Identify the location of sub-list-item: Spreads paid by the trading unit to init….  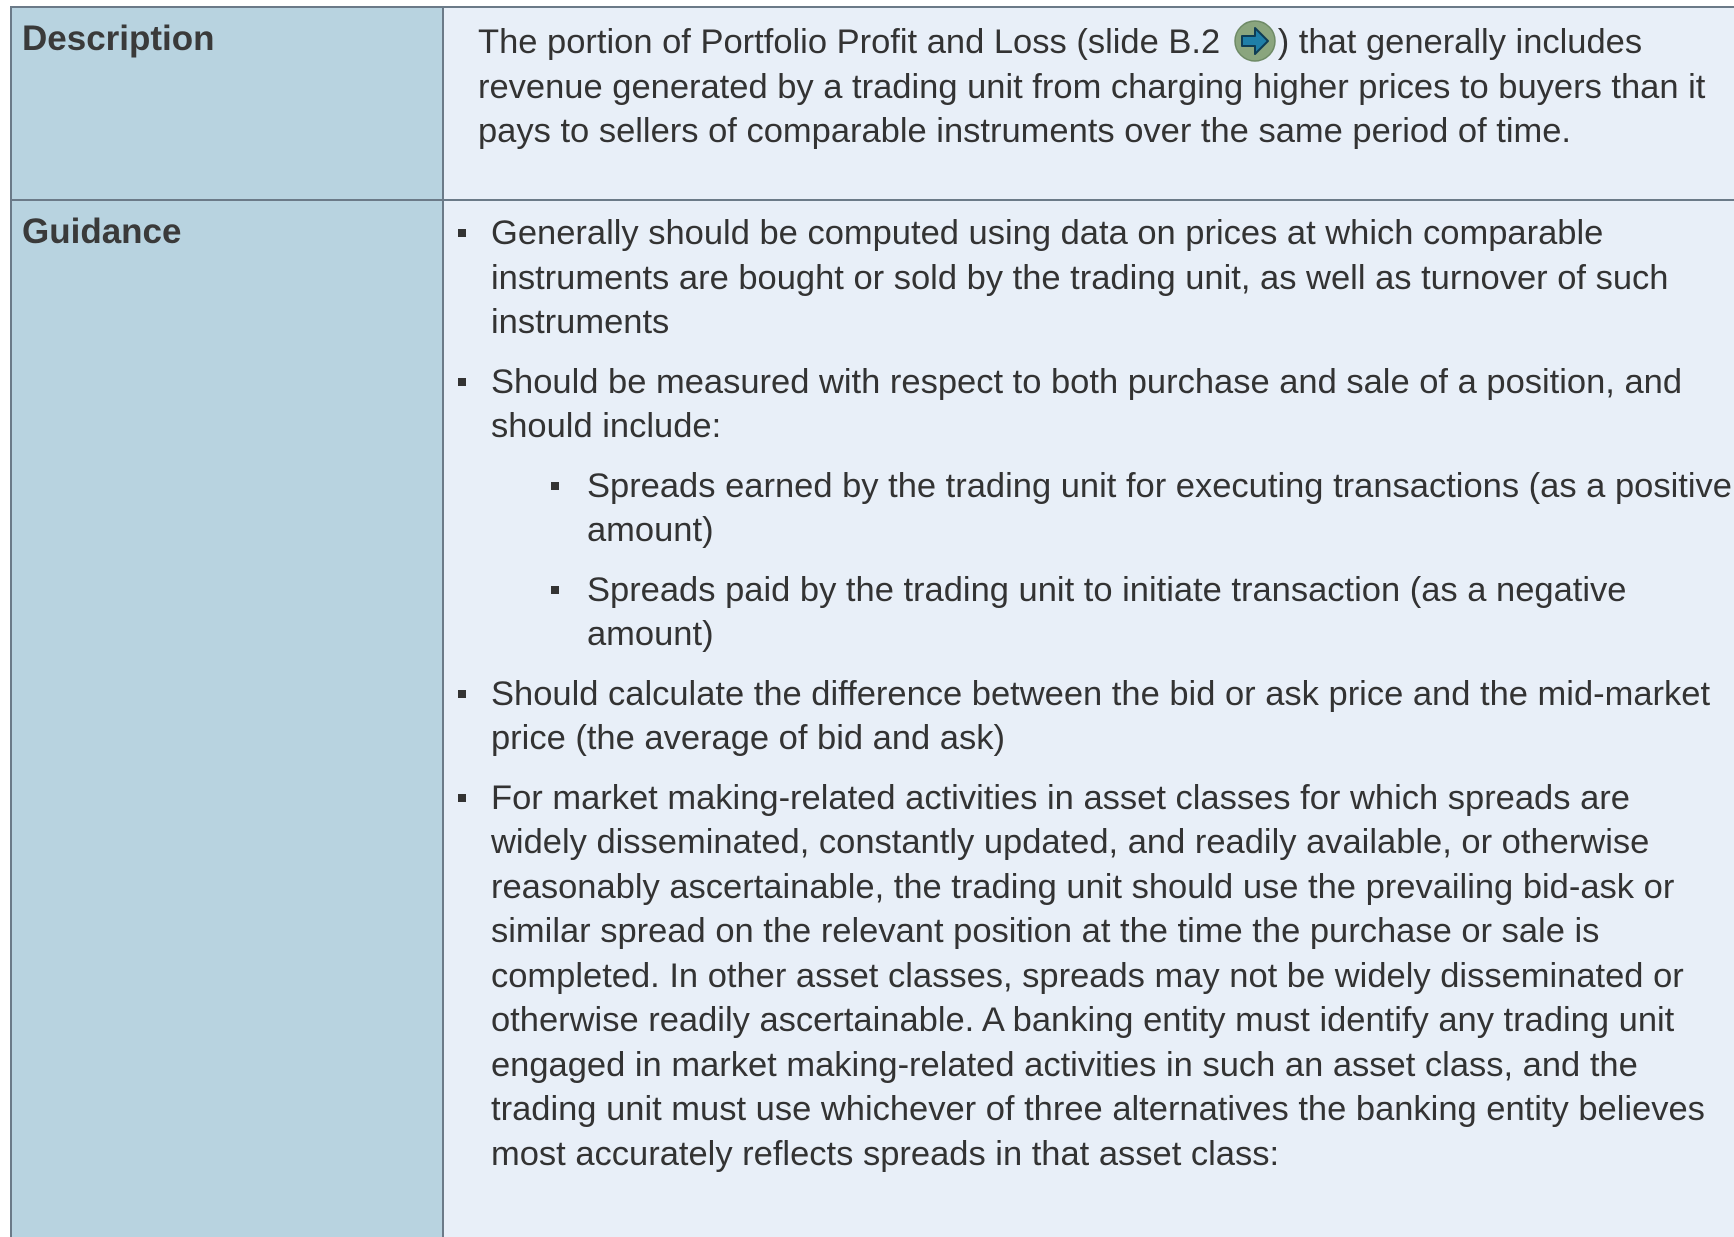
(1095, 612).